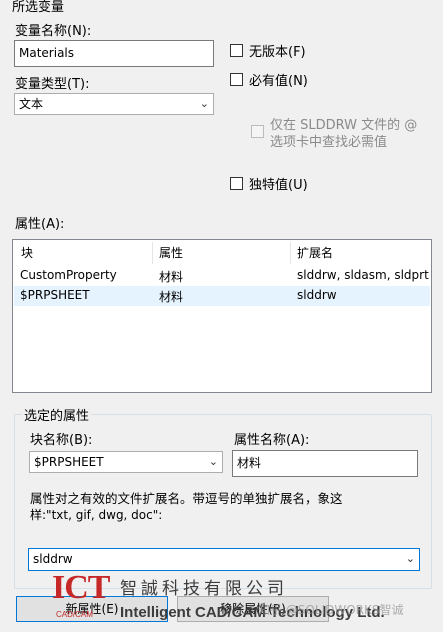 The image size is (443, 632). What do you see at coordinates (74, 614) in the screenshot?
I see `company-logo-sub: CAD/CAM` at bounding box center [74, 614].